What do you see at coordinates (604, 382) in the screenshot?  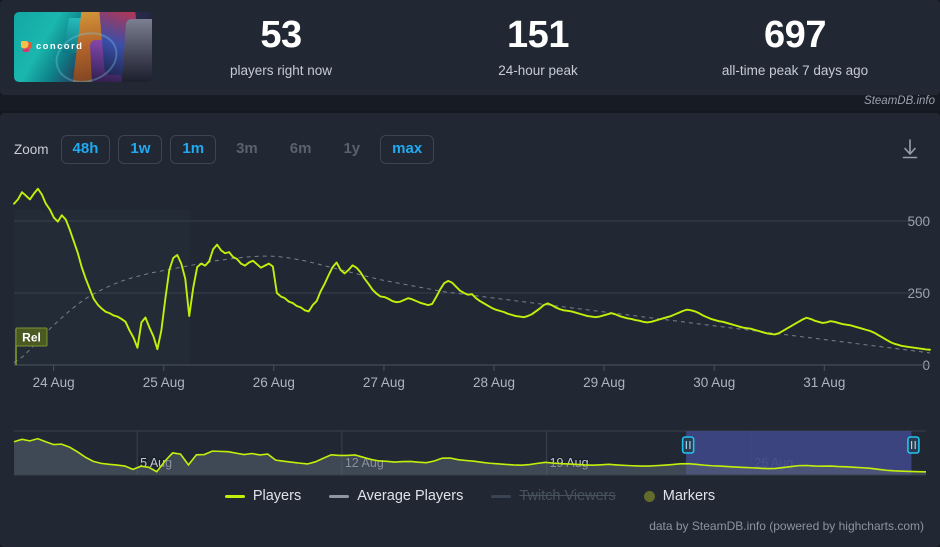 I see `x-axis-label: 29 Aug` at bounding box center [604, 382].